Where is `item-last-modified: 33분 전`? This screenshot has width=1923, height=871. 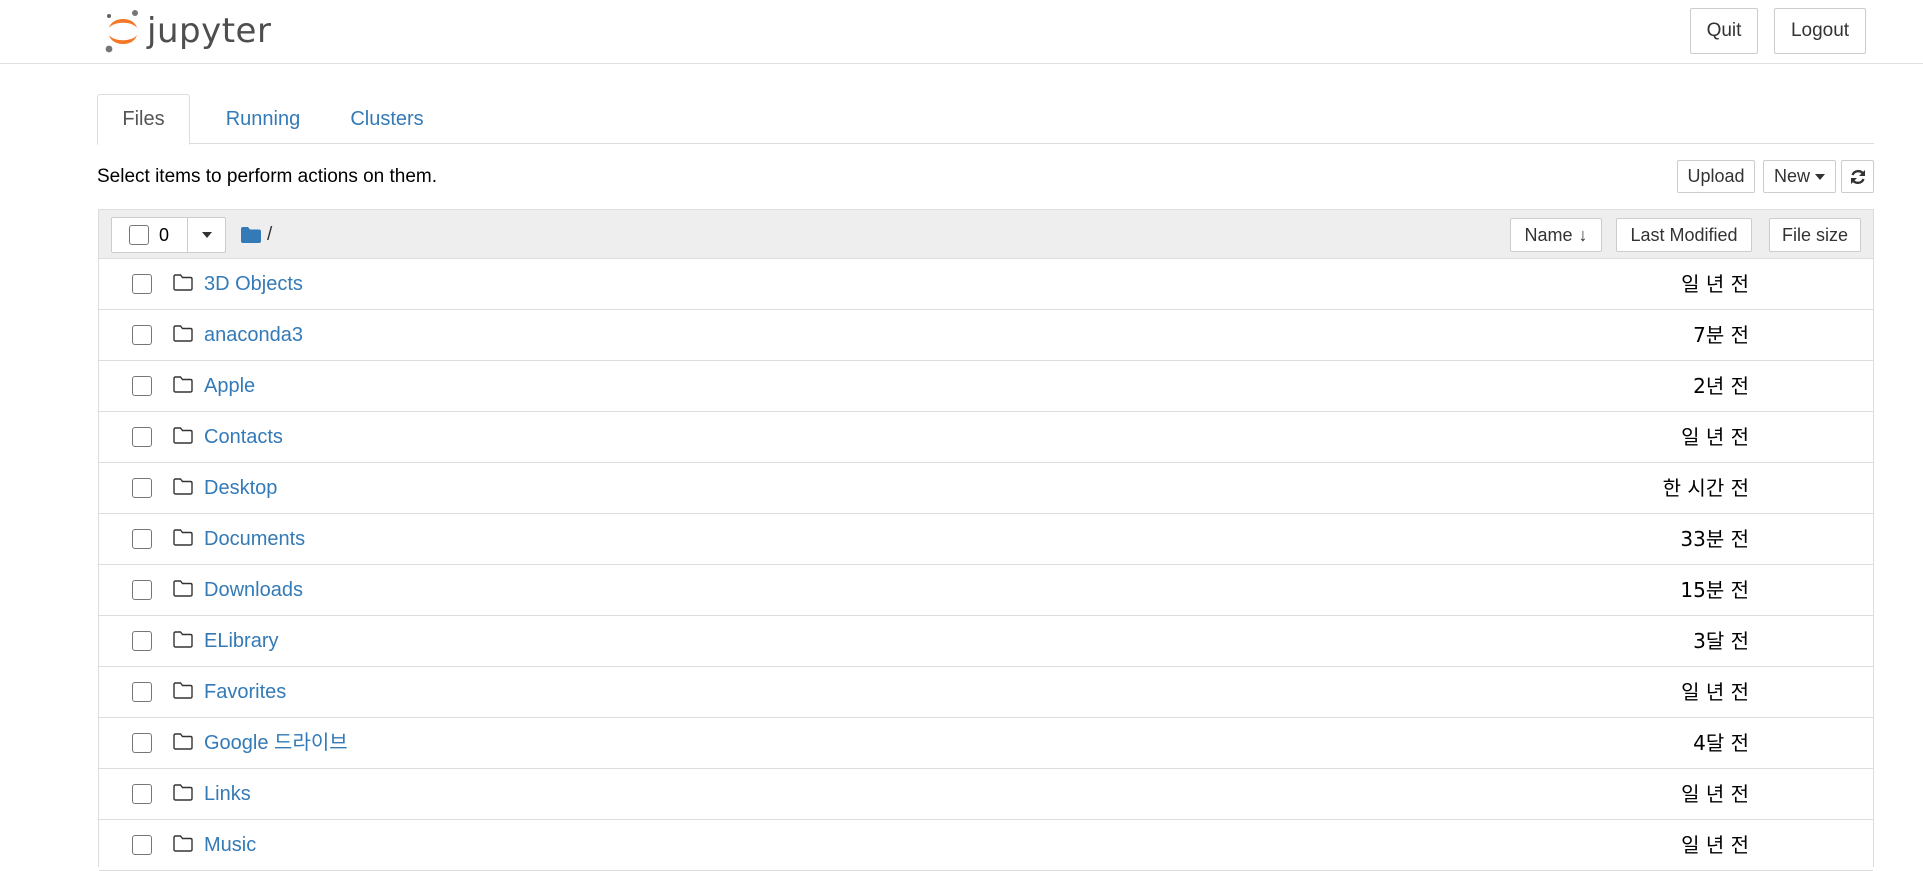 item-last-modified: 33분 전 is located at coordinates (1714, 539).